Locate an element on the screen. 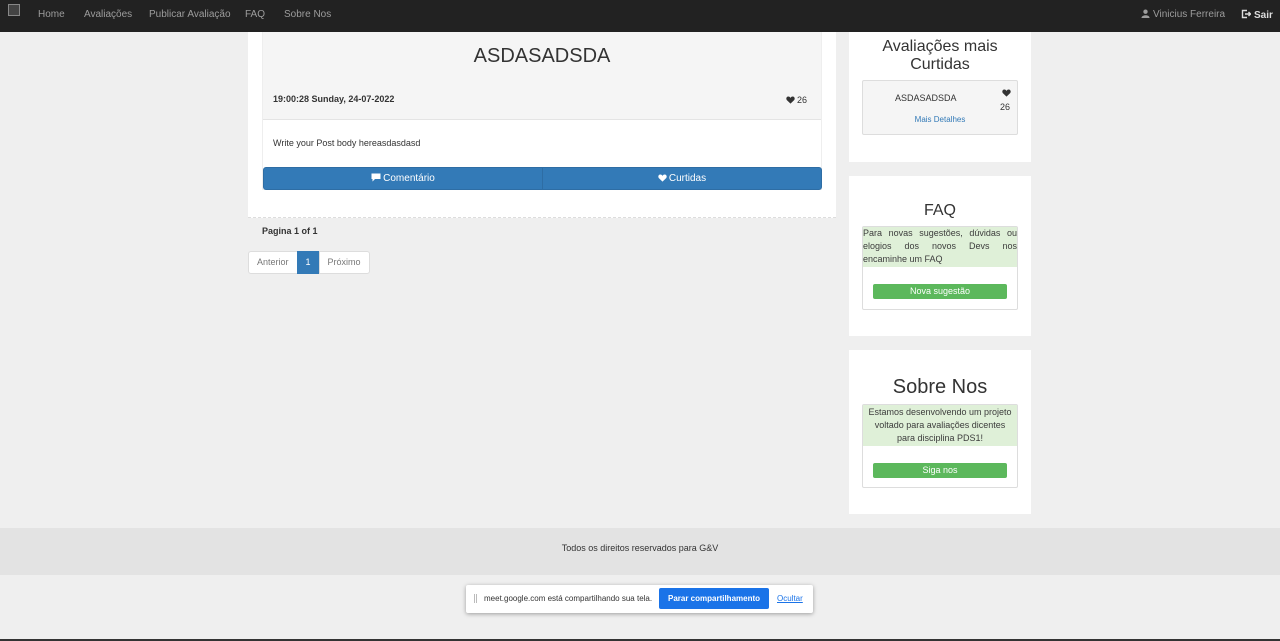 Image resolution: width=1280 pixels, height=641 pixels. pagination-next: Próximo is located at coordinates (344, 262).